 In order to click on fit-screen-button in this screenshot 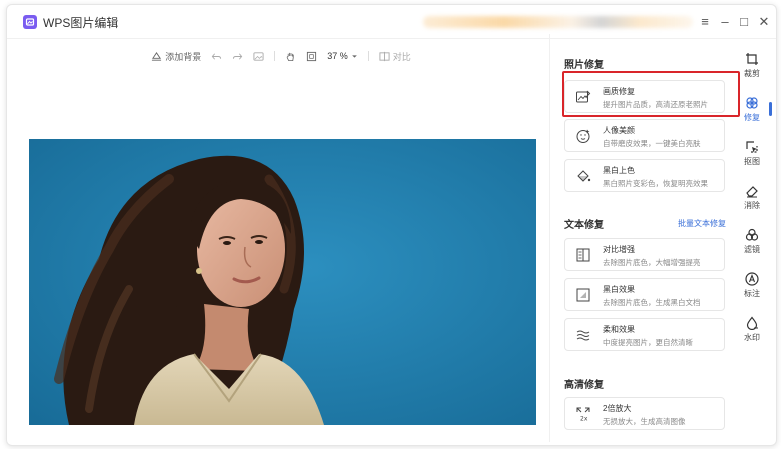, I will do `click(311, 56)`.